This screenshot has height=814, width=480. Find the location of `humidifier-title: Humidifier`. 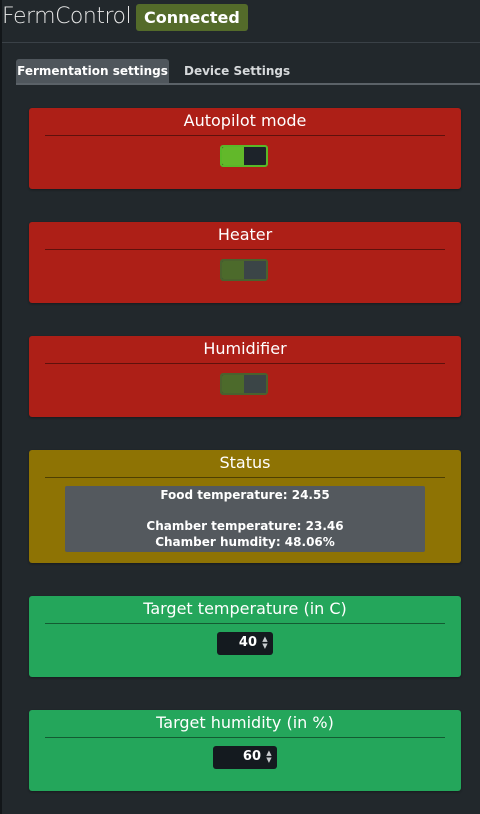

humidifier-title: Humidifier is located at coordinates (245, 348).